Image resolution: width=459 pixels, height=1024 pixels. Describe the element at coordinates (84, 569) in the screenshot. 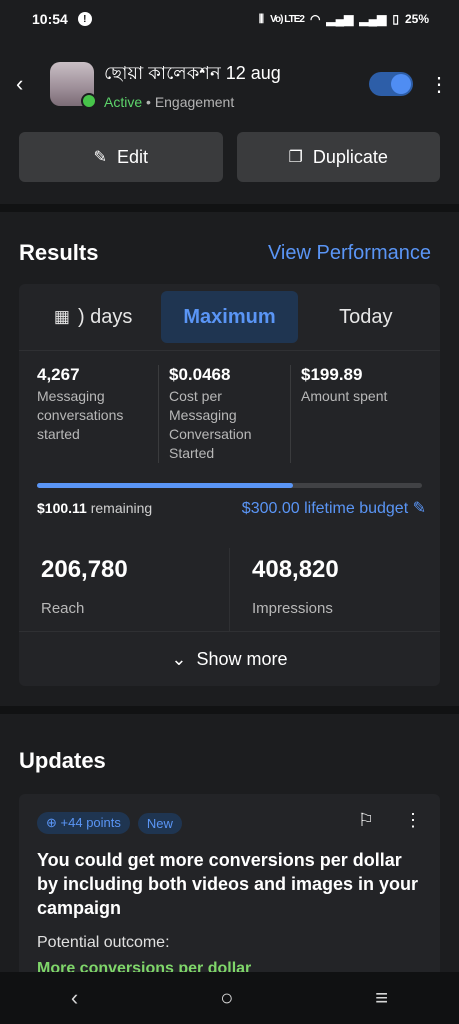

I see `reach-value: 206,780` at that location.